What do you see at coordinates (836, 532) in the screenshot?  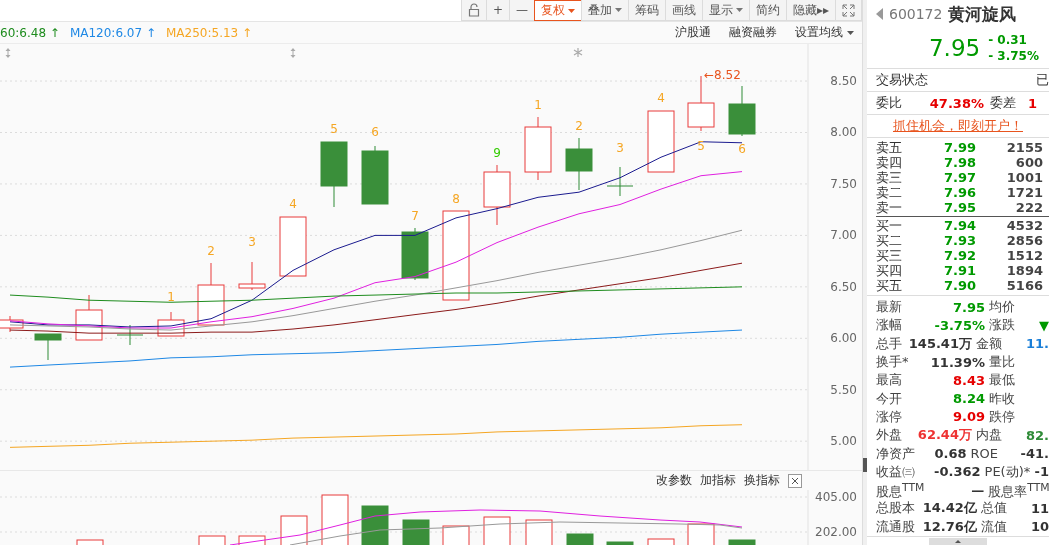 I see `volume-axis-label: 202.00` at bounding box center [836, 532].